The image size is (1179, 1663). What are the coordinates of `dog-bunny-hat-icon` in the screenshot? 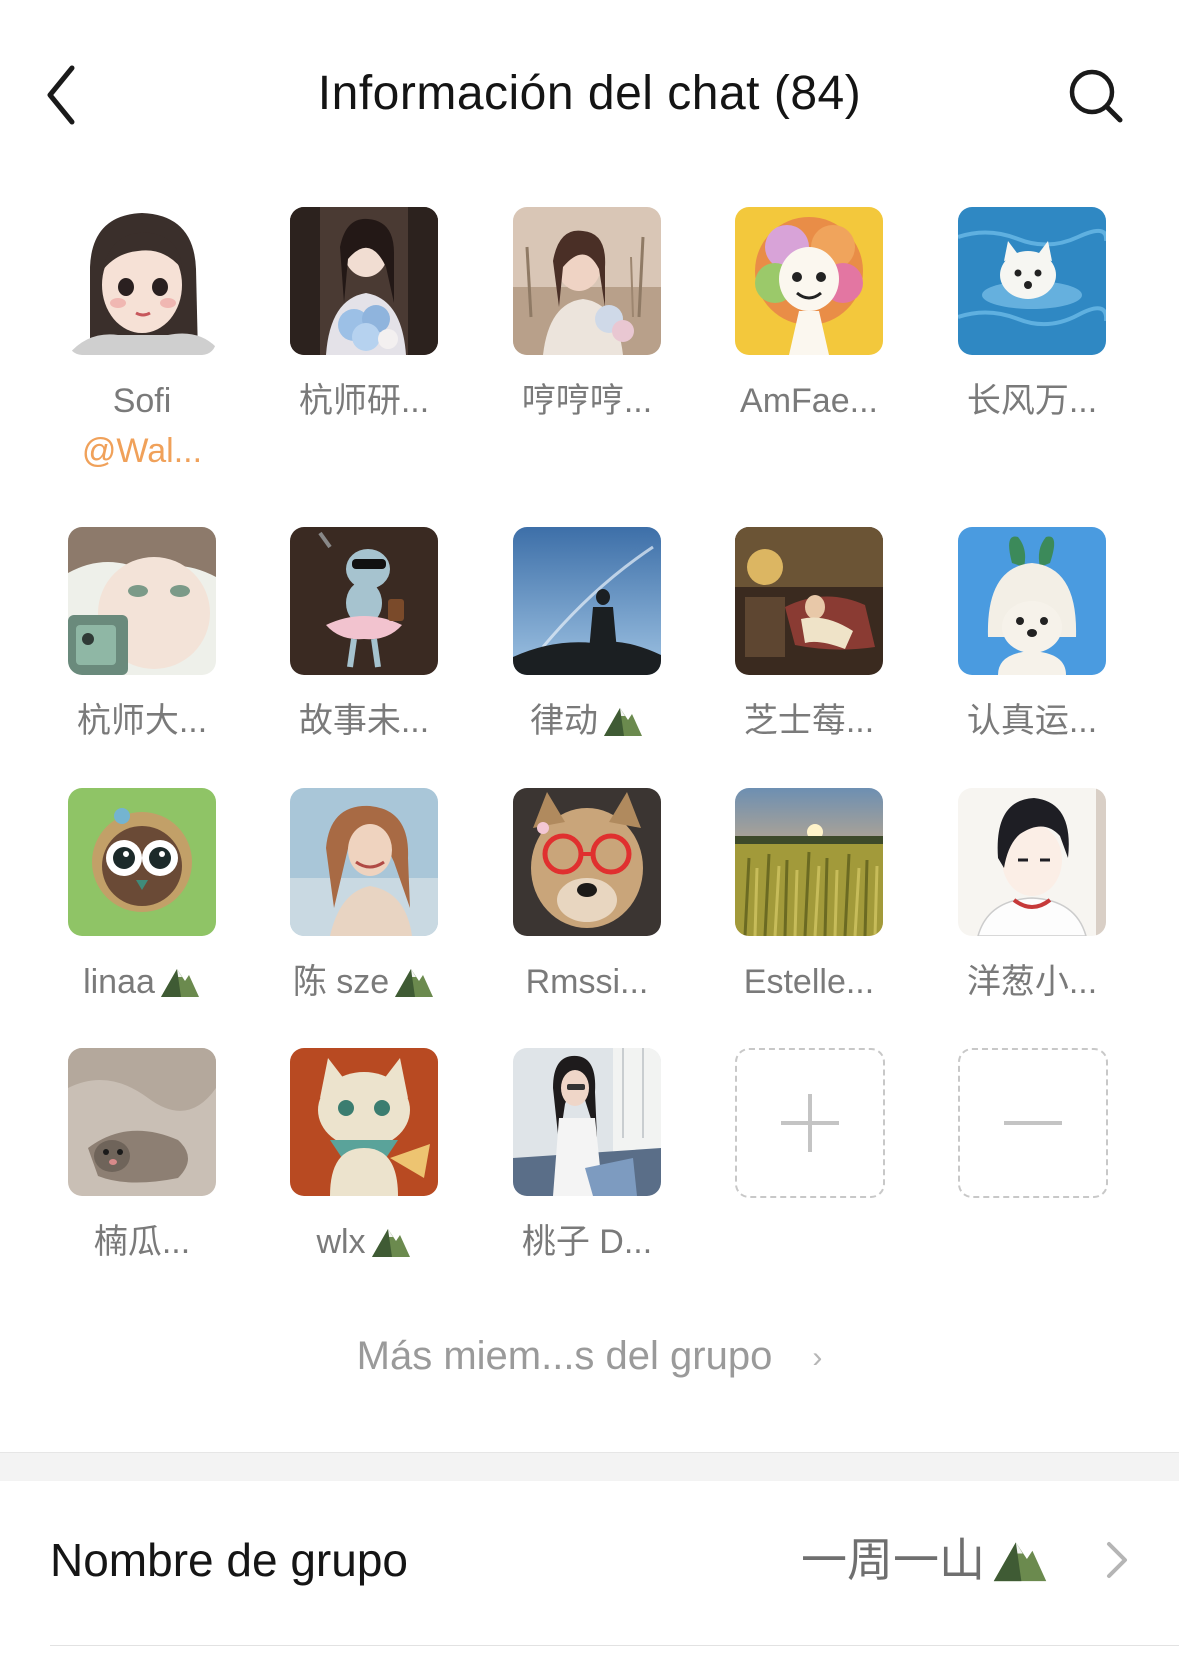 It's located at (1032, 601).